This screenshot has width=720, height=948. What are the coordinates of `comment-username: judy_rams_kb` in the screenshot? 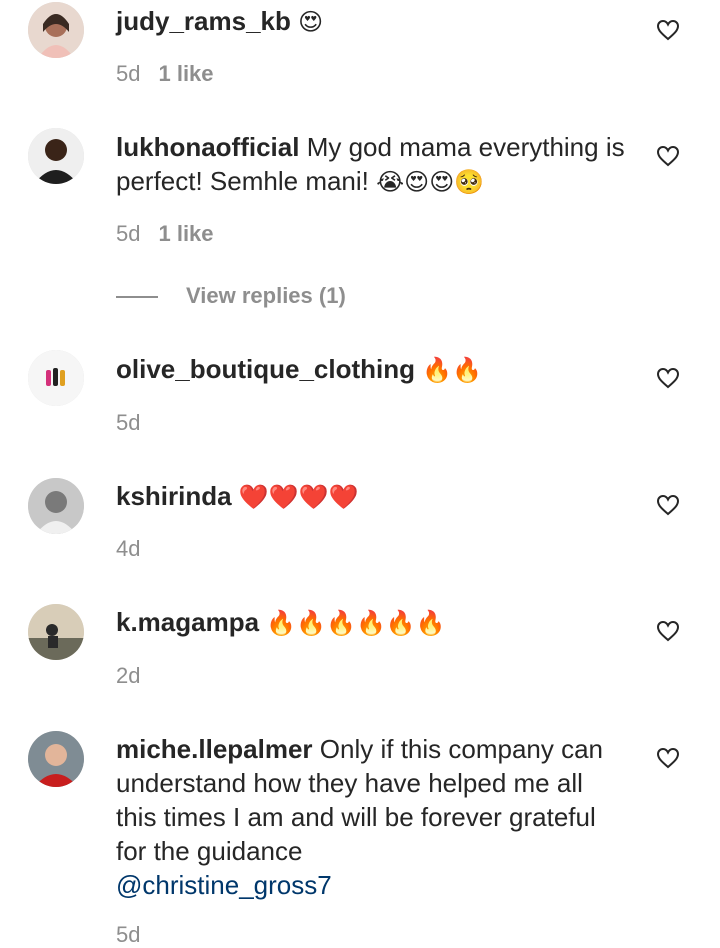 It's located at (203, 21).